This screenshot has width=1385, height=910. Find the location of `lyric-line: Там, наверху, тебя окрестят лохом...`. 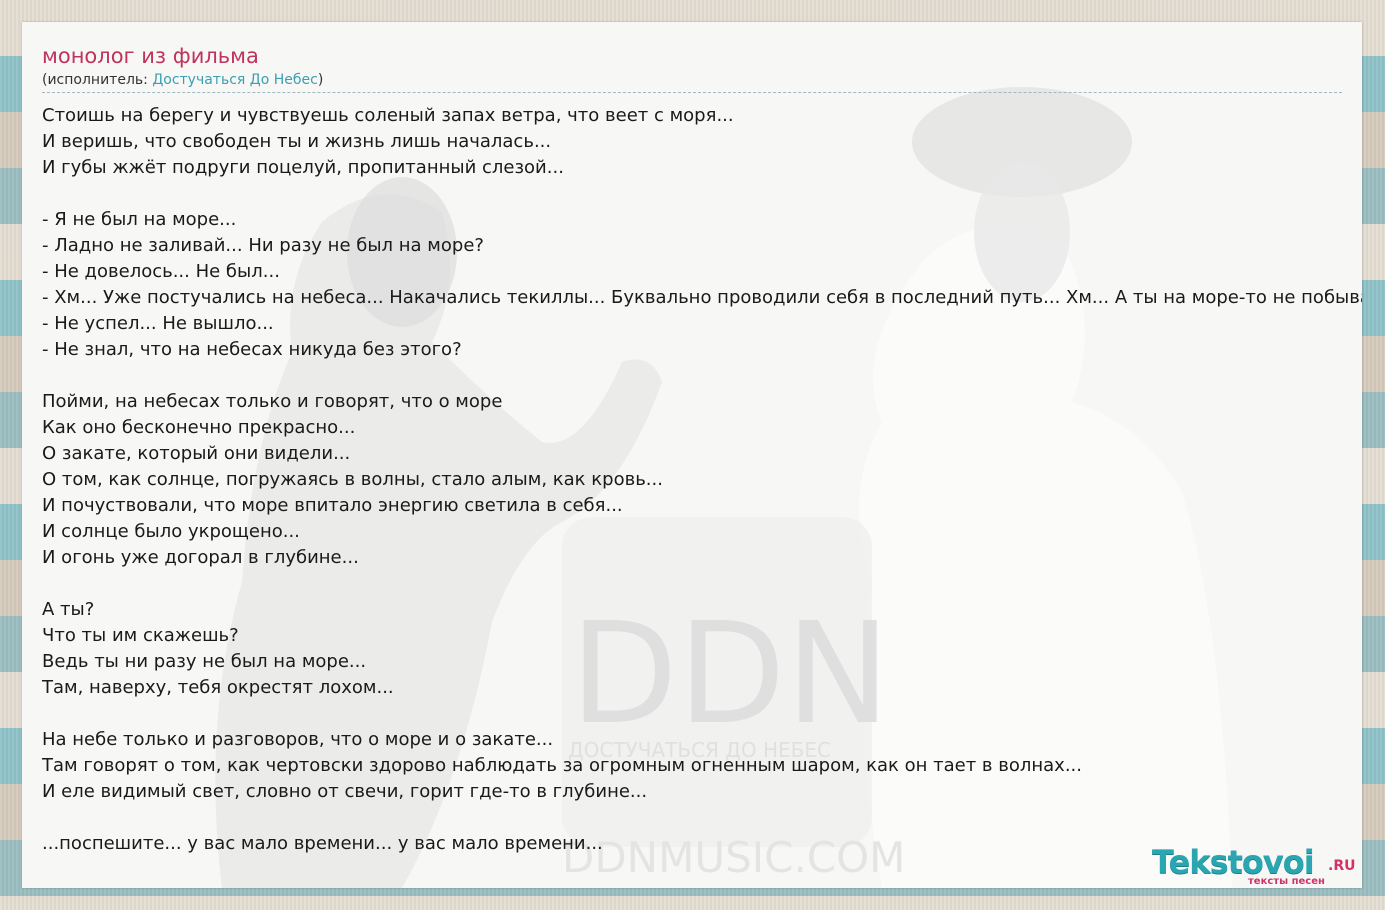

lyric-line: Там, наверху, тебя окрестят лохом... is located at coordinates (218, 687).